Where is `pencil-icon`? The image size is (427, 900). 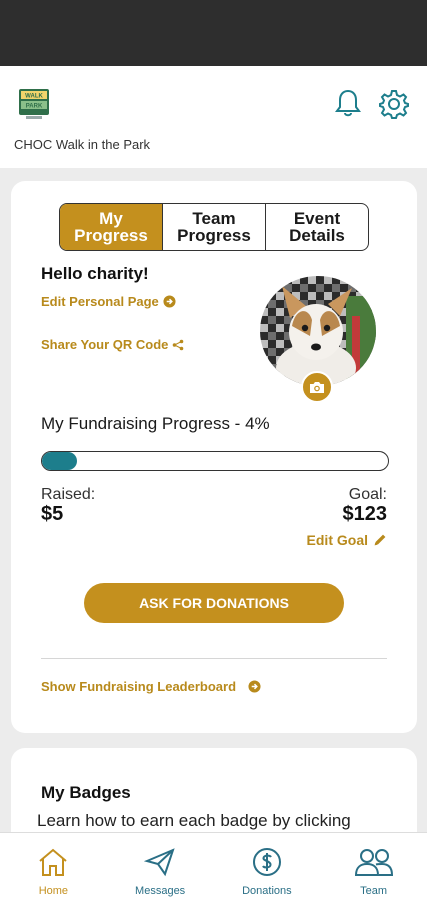 pencil-icon is located at coordinates (380, 540).